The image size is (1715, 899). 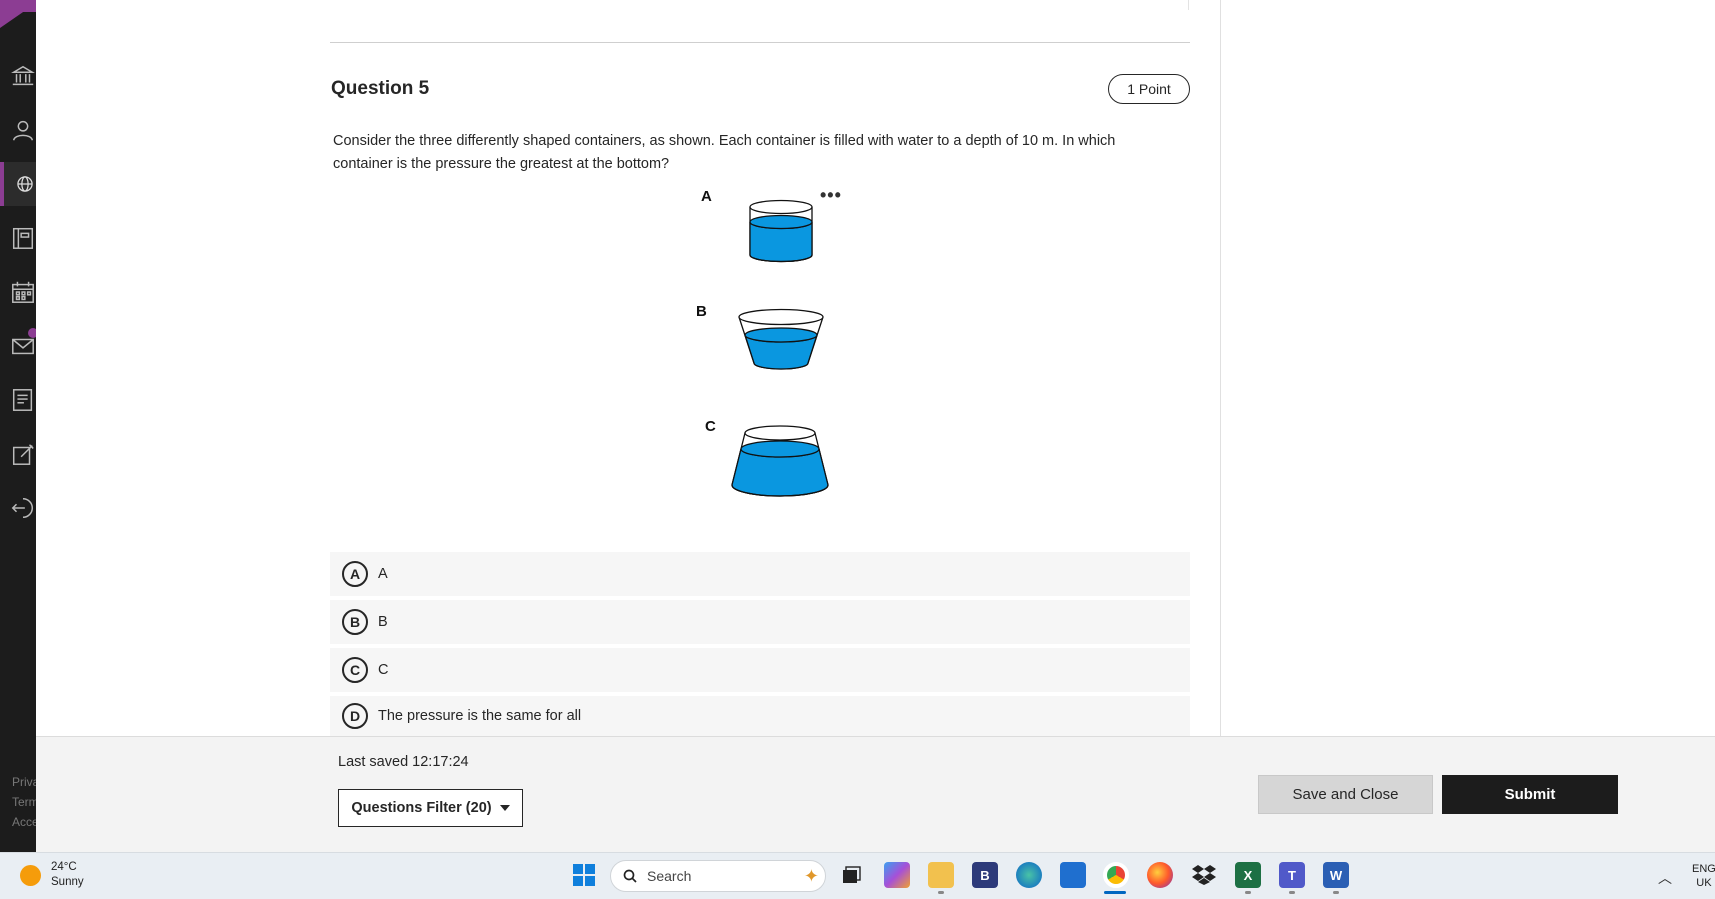 What do you see at coordinates (760, 574) in the screenshot?
I see `answer-option-a: A A` at bounding box center [760, 574].